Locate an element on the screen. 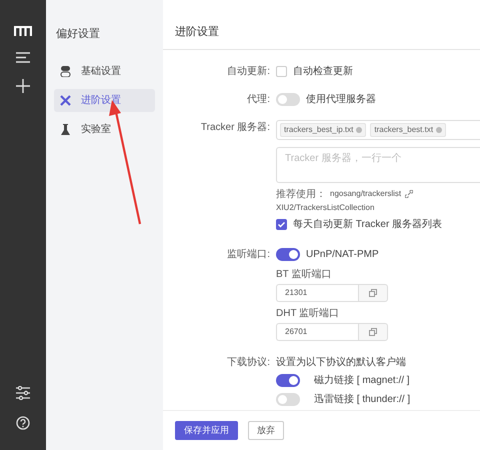  tracker-link: ngosang/trackerslist is located at coordinates (366, 194).